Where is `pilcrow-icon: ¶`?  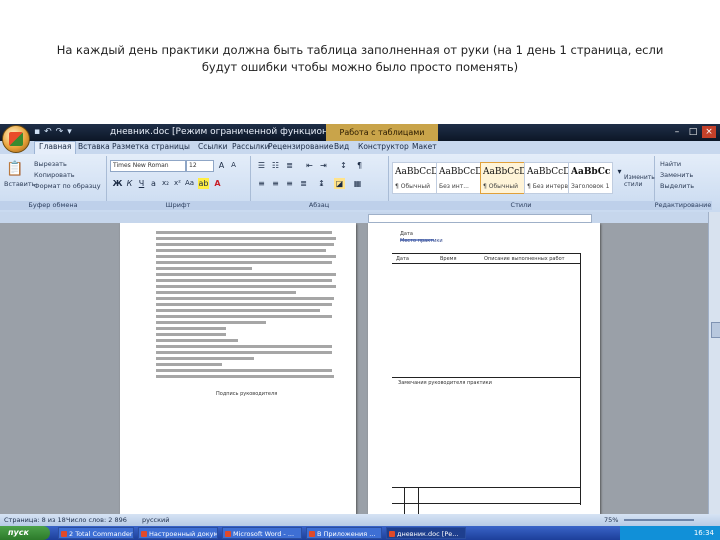 pilcrow-icon: ¶ is located at coordinates (359, 165).